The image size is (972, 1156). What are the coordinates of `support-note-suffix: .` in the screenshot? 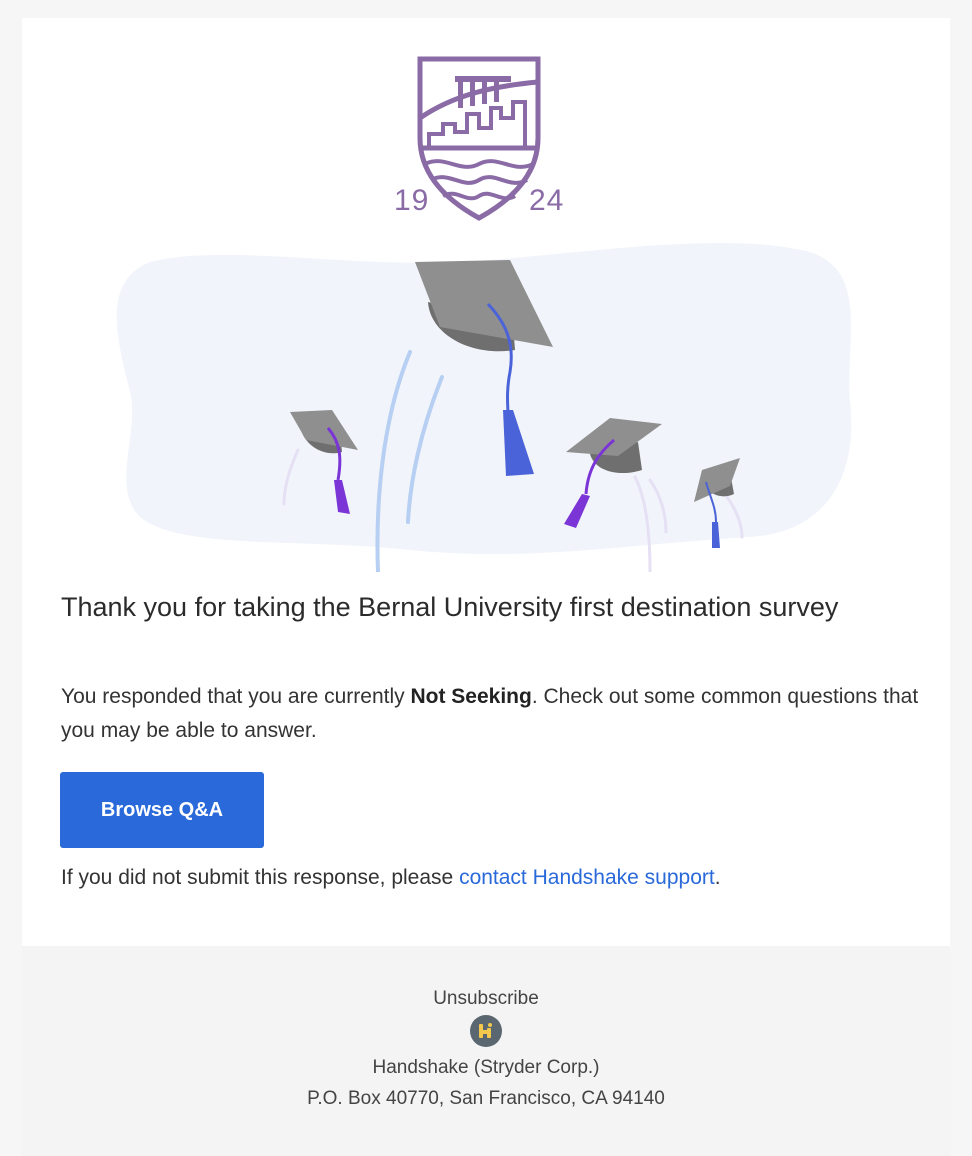 It's located at (717, 877).